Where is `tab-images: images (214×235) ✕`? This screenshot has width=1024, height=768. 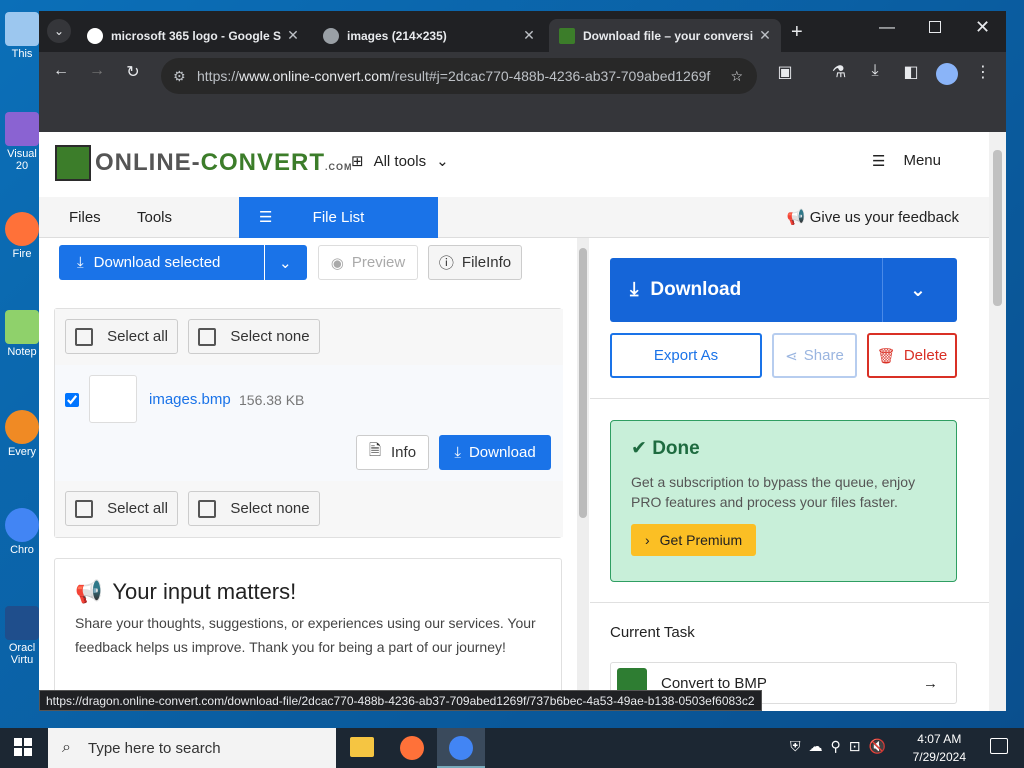
tab-images: images (214×235) ✕ is located at coordinates (429, 35).